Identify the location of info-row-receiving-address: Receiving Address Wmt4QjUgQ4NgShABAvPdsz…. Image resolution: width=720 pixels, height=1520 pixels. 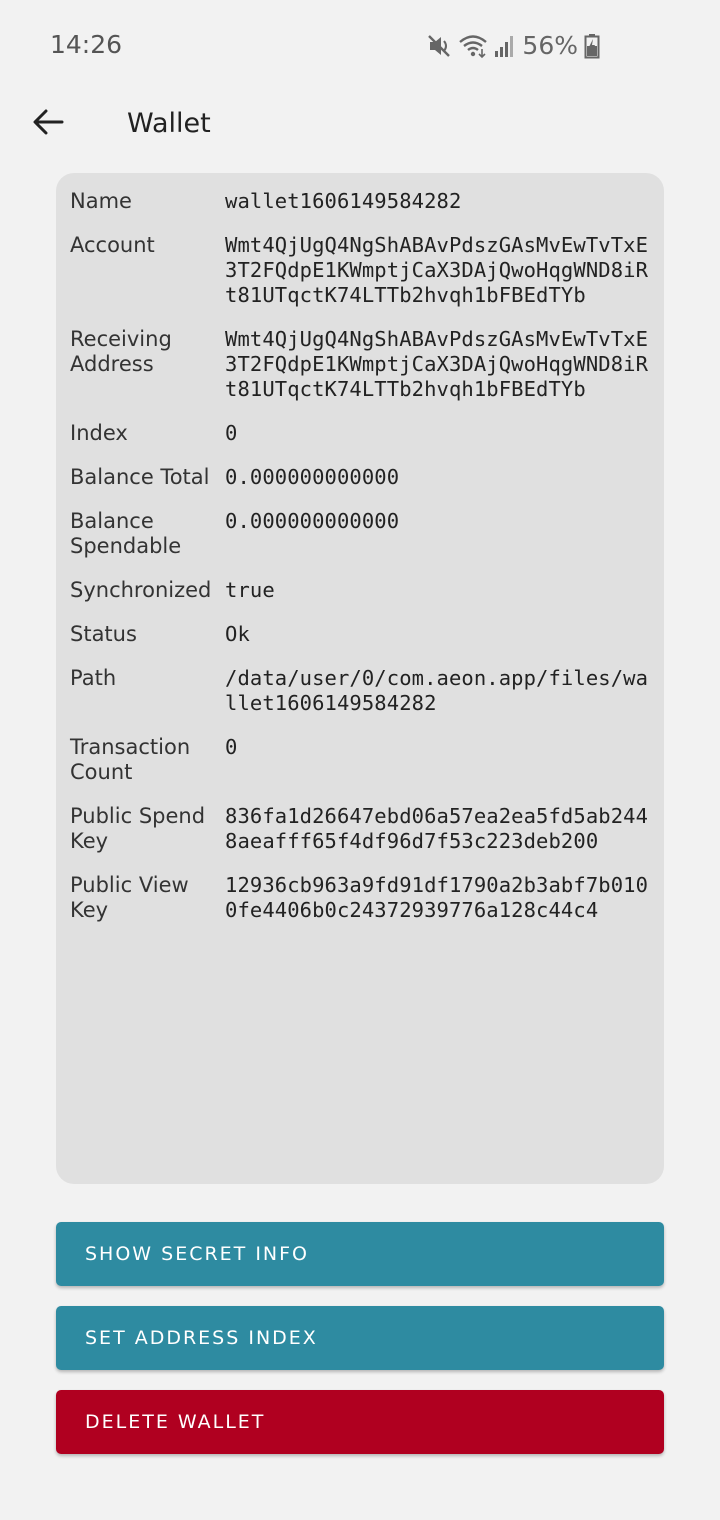
(360, 364).